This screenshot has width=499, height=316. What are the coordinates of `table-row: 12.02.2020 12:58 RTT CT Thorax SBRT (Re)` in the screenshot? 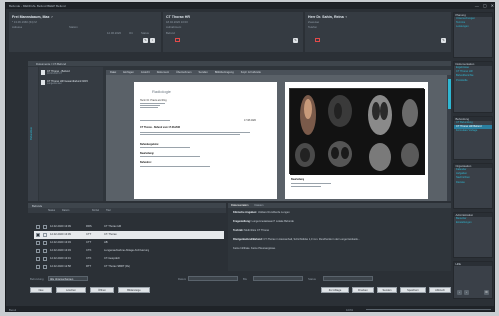 It's located at (129, 267).